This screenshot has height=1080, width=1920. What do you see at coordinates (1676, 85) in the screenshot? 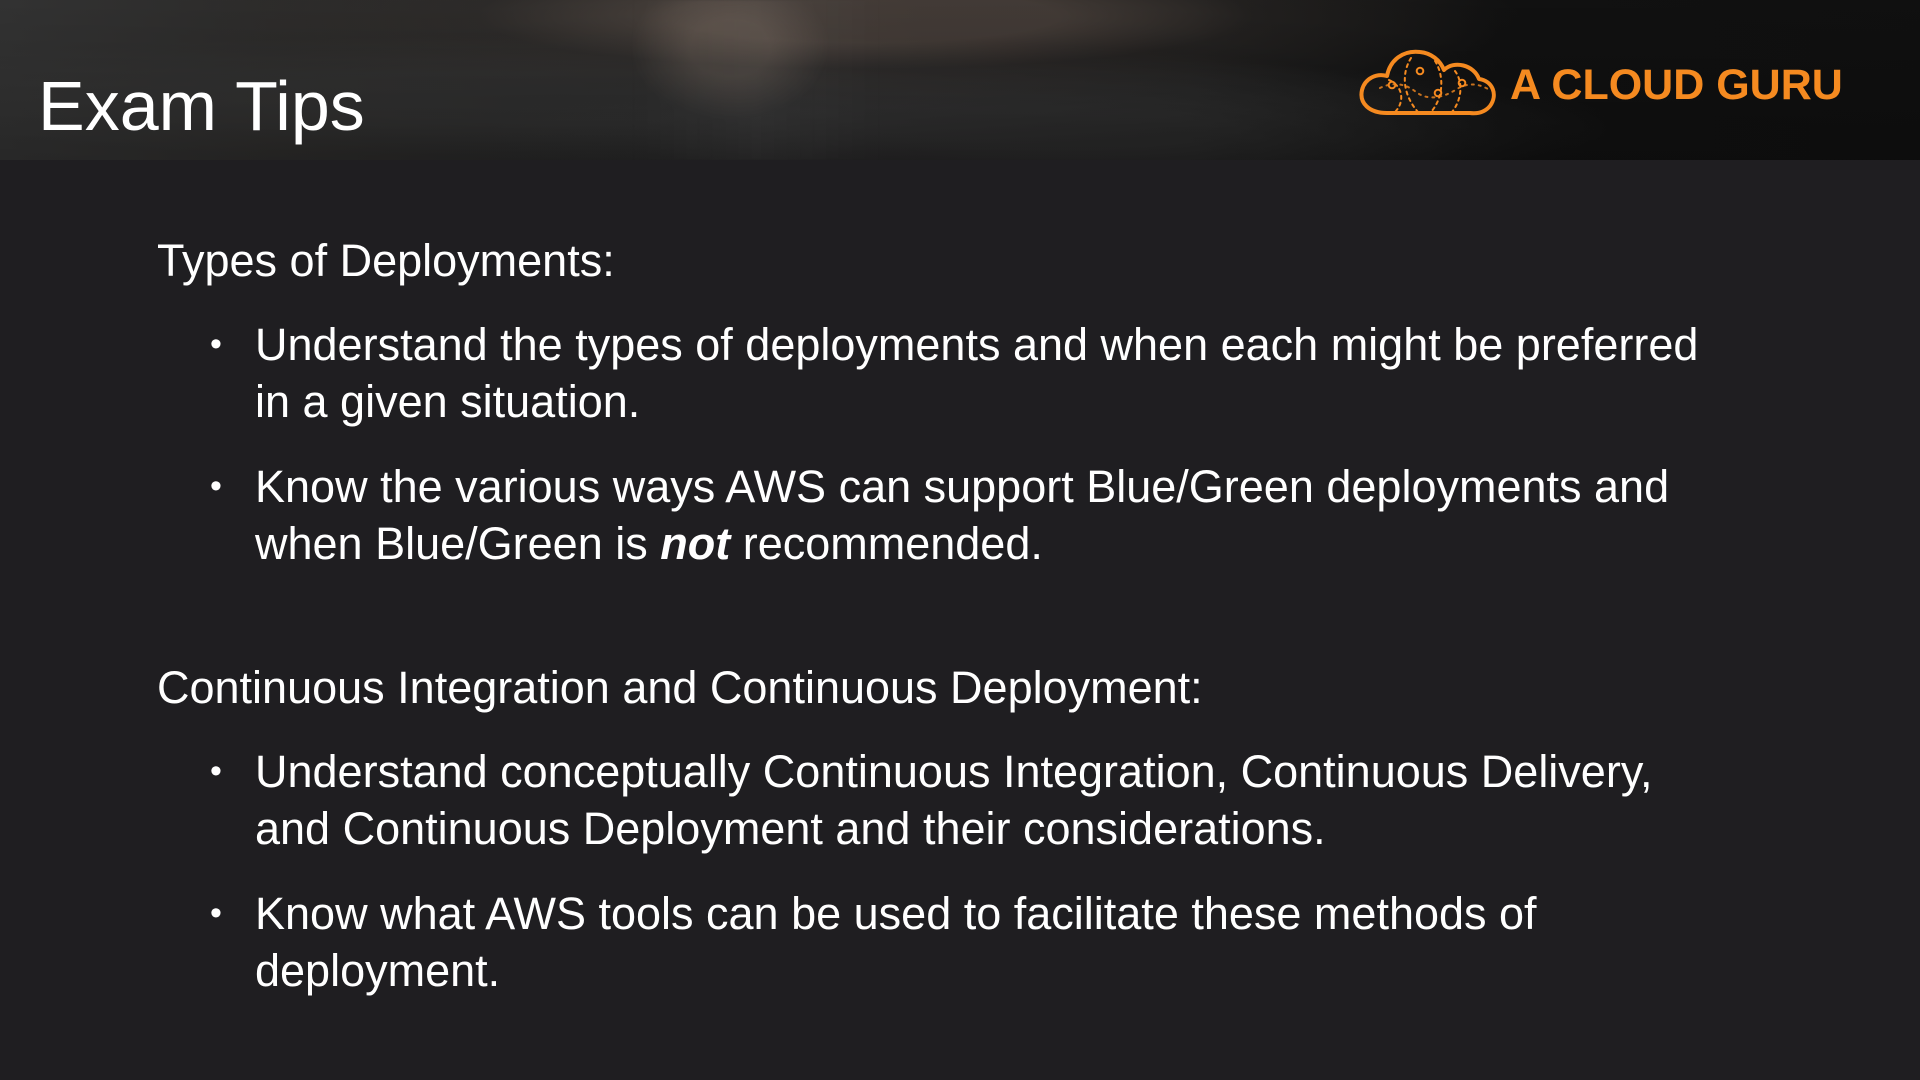
I see `brand-name: A CLOUD GURU` at bounding box center [1676, 85].